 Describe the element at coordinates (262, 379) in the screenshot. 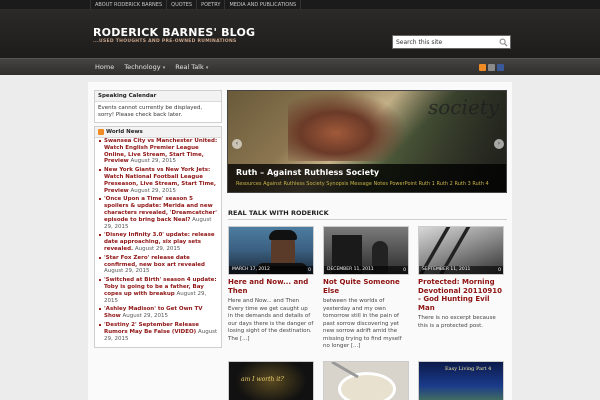

I see `thumbnail-text: am I worth it?` at that location.